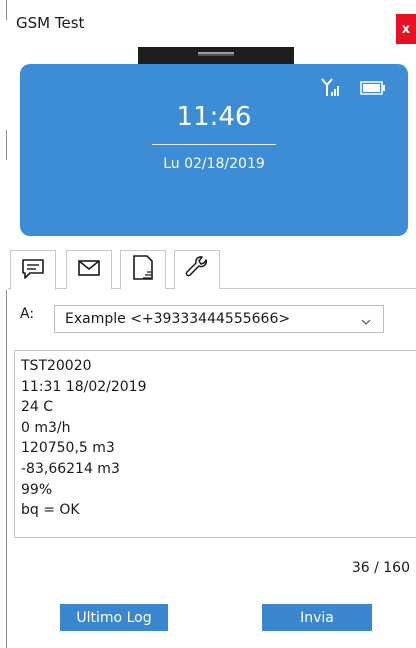  I want to click on message-line: 0 m3/h, so click(46, 427).